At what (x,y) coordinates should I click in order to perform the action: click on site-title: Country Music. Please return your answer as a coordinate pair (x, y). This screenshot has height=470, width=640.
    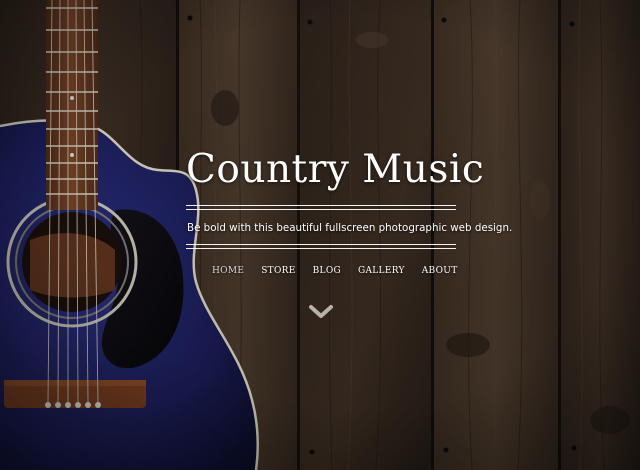
    Looking at the image, I should click on (335, 169).